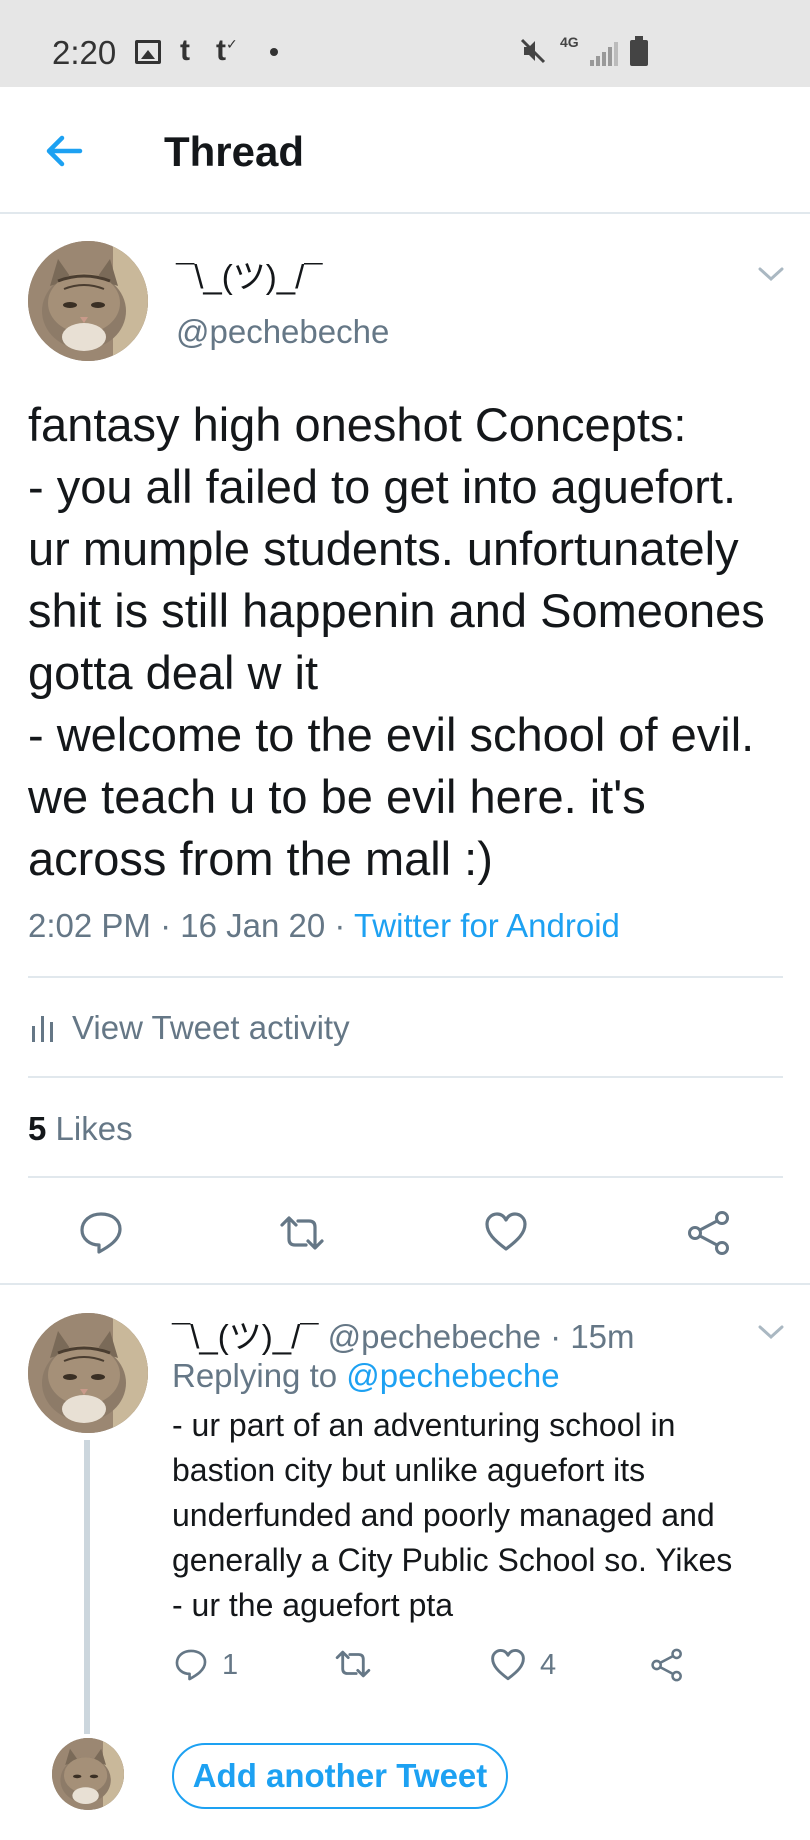 The image size is (810, 1840). What do you see at coordinates (89, 925) in the screenshot?
I see `tweet-time: 2:02 PM` at bounding box center [89, 925].